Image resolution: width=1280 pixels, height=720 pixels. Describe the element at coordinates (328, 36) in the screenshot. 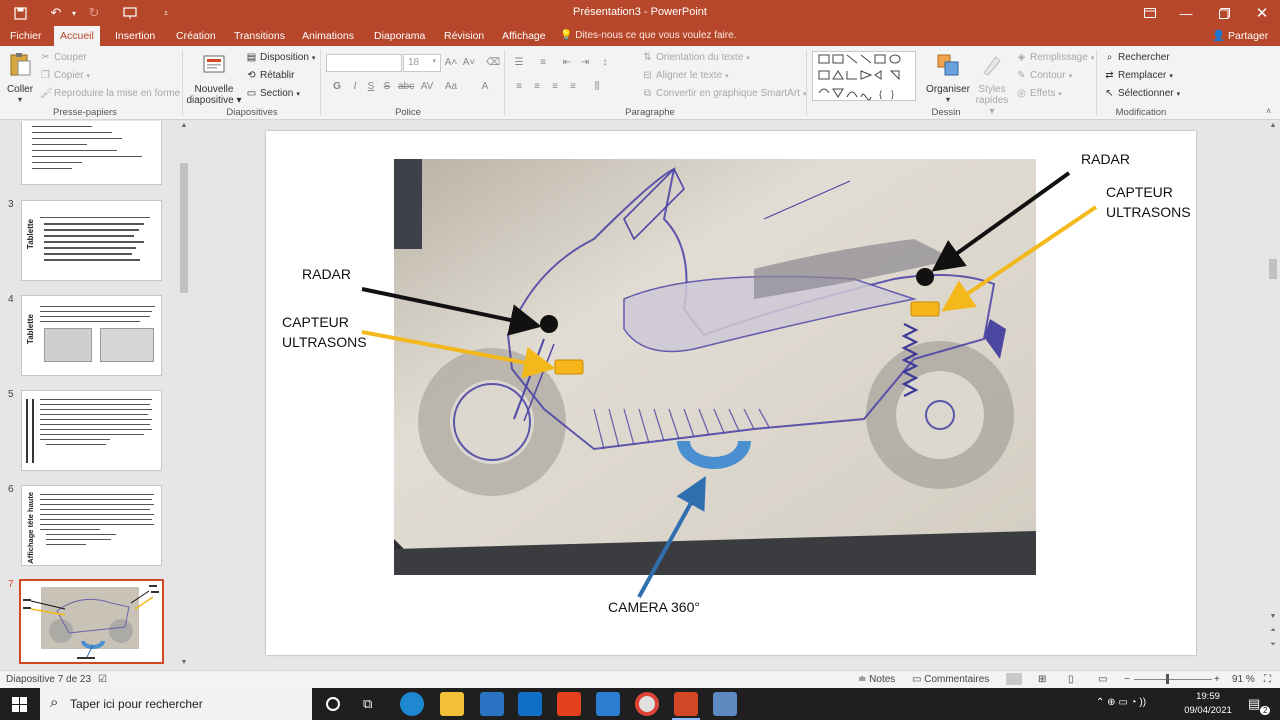

I see `tab-animations: Animations` at that location.